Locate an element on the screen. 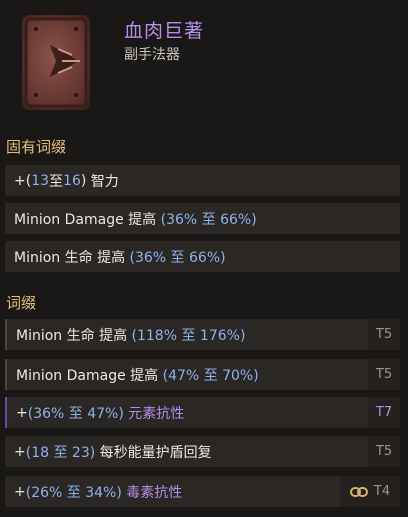  affix-row: + (36% 至 47%) 元素抗性 T7 is located at coordinates (202, 412).